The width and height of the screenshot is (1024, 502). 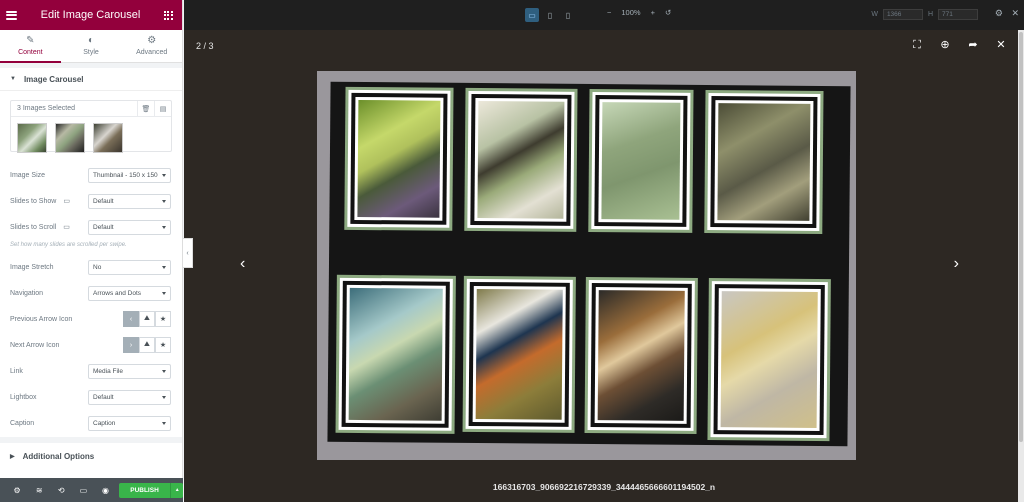 I want to click on control-navigation: Navigation Arrows and Dots, so click(x=91, y=293).